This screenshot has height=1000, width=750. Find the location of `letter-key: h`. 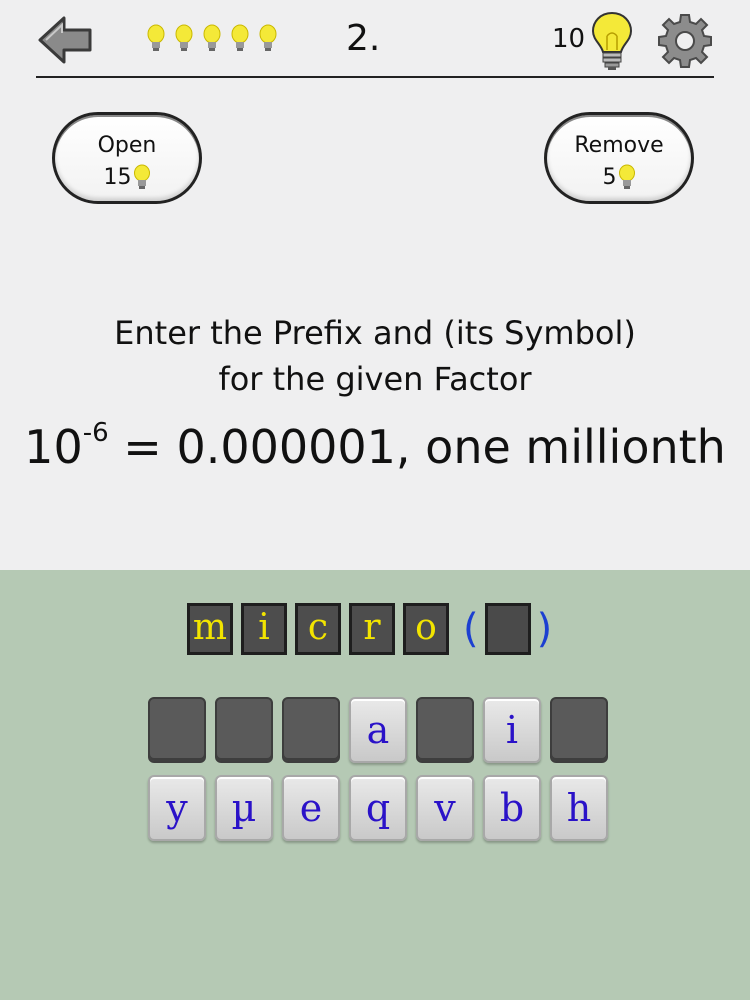

letter-key: h is located at coordinates (579, 808).